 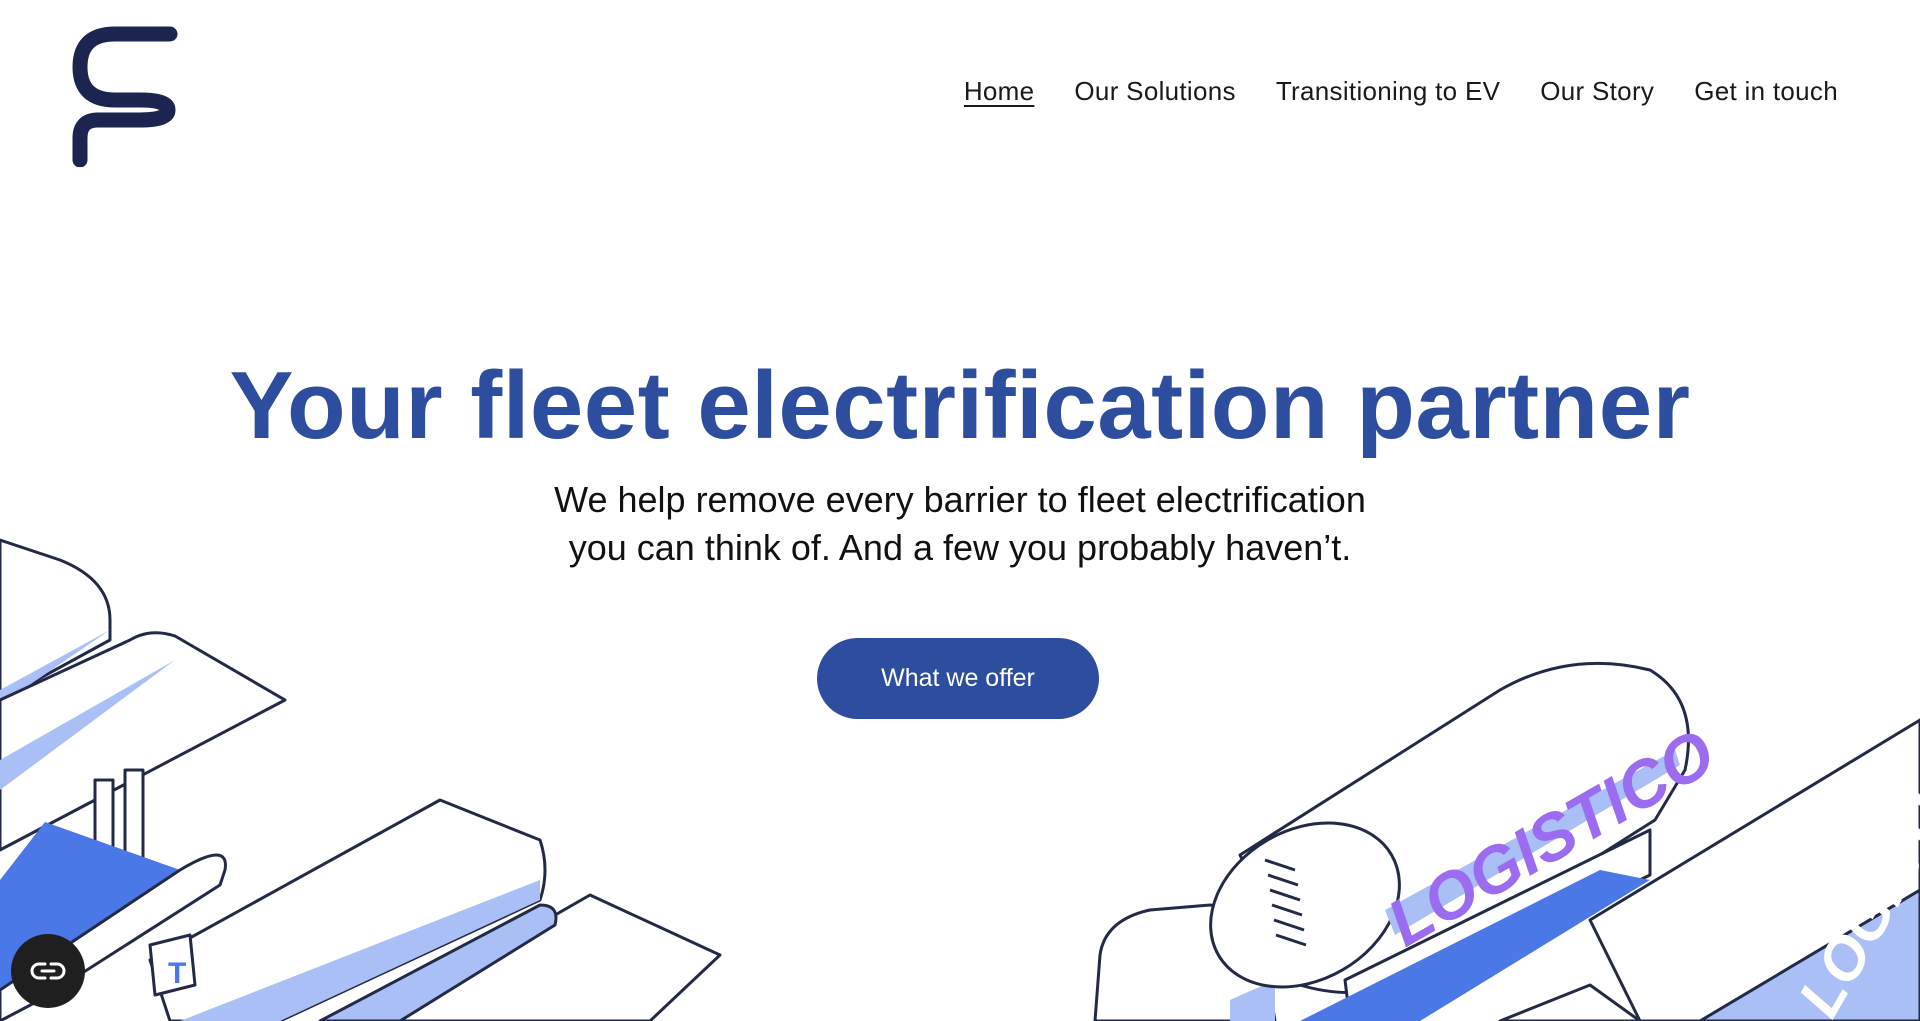 I want to click on accessibility-link-icon, so click(x=48, y=971).